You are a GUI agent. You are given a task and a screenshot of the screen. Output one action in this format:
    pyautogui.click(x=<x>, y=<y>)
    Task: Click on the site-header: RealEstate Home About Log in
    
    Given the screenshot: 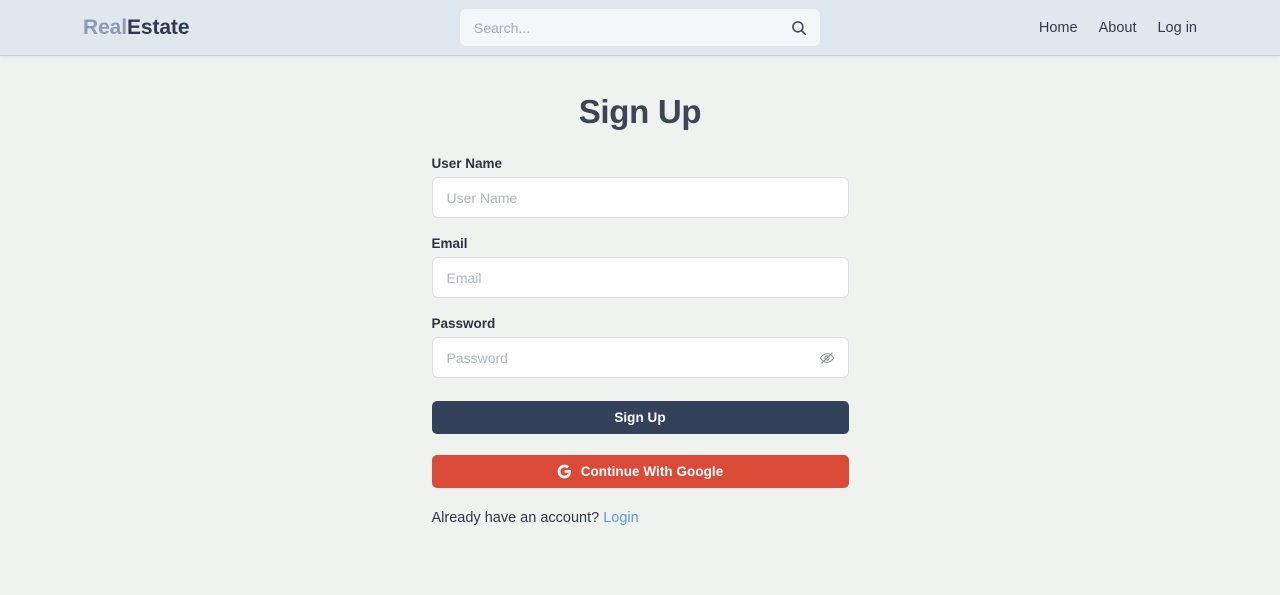 What is the action you would take?
    pyautogui.click(x=640, y=27)
    